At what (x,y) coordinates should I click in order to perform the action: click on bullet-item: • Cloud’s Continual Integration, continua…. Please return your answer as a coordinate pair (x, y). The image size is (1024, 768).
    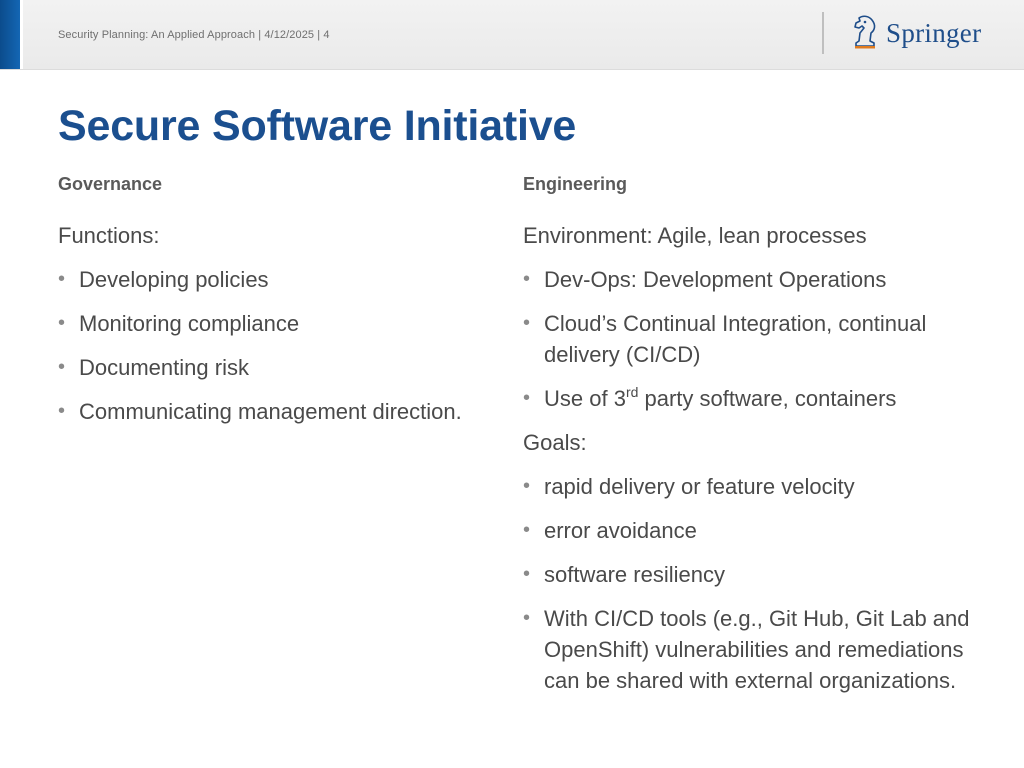
    Looking at the image, I should click on (748, 339).